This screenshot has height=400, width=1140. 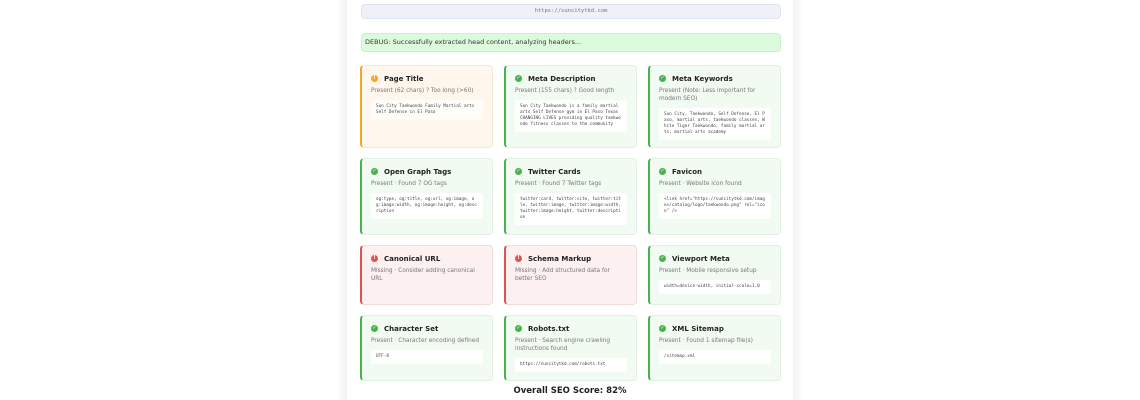 I want to click on card-status: Present · Found 7 Twitter tags, so click(x=558, y=184).